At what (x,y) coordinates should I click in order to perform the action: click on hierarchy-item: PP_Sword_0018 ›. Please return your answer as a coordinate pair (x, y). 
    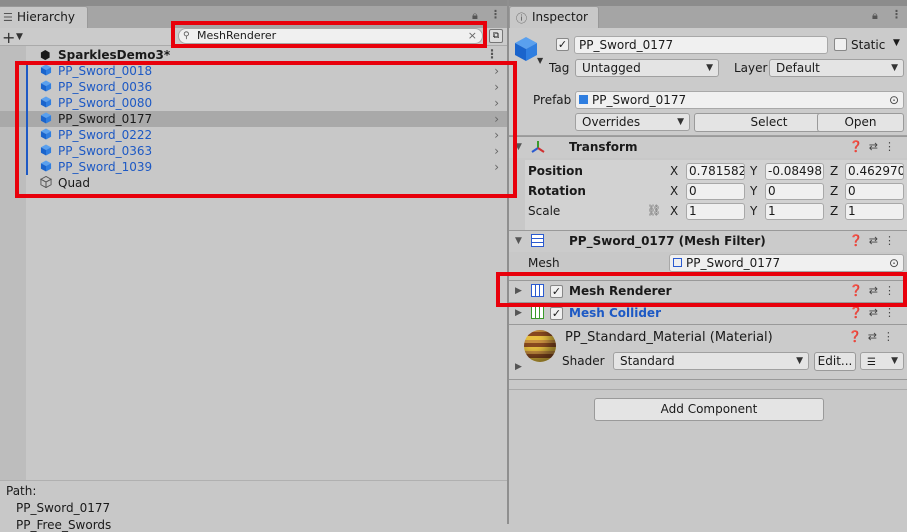
    Looking at the image, I should click on (267, 71).